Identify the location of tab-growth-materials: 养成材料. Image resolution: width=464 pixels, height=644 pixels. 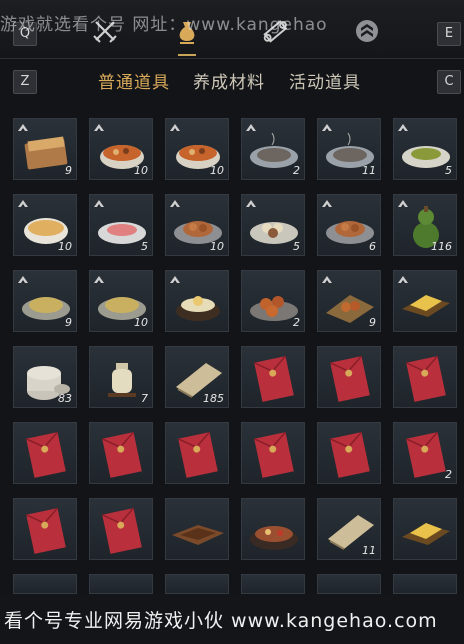
(229, 80).